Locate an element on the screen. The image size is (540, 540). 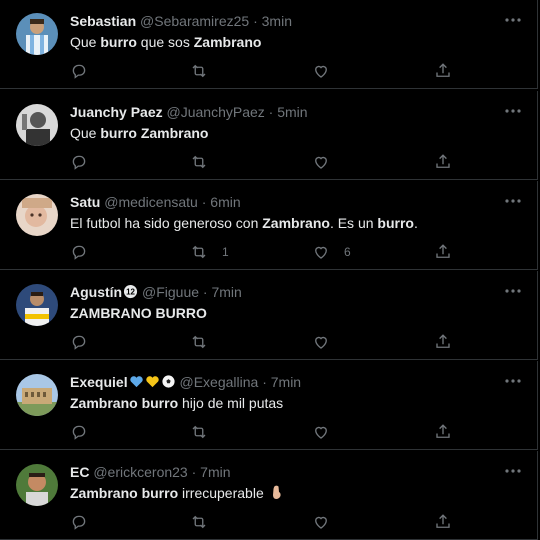
tweet-header: Juanchy Paez @JuanchyPaez · 5min is located at coordinates (285, 112).